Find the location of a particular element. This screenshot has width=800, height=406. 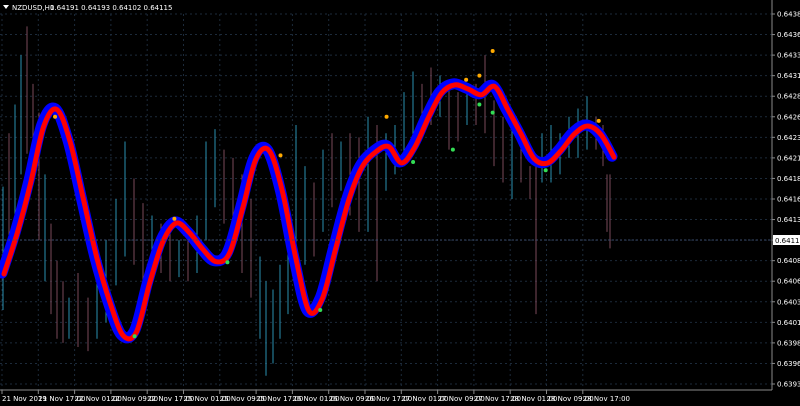

price-tick-label: 0.63935 is located at coordinates (788, 385).